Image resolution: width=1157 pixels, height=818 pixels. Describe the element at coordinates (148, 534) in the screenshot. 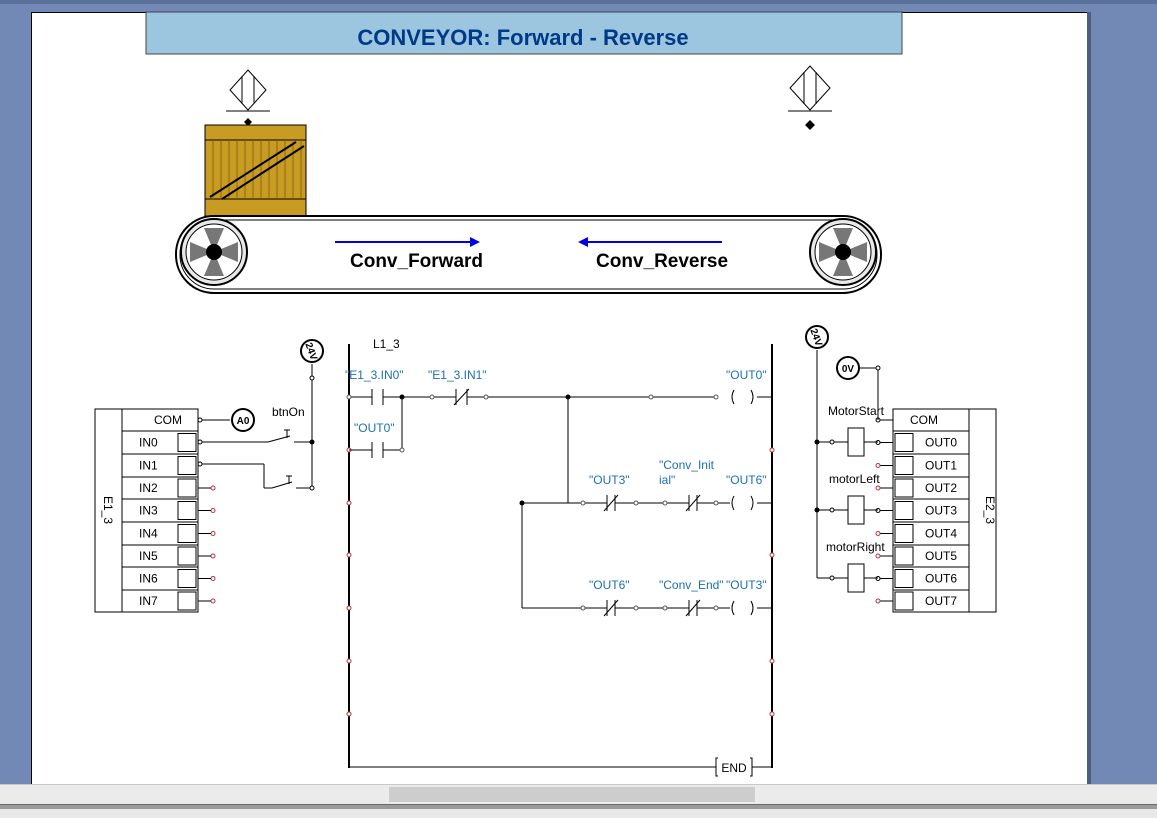

I see `input-channel-4: IN4` at that location.